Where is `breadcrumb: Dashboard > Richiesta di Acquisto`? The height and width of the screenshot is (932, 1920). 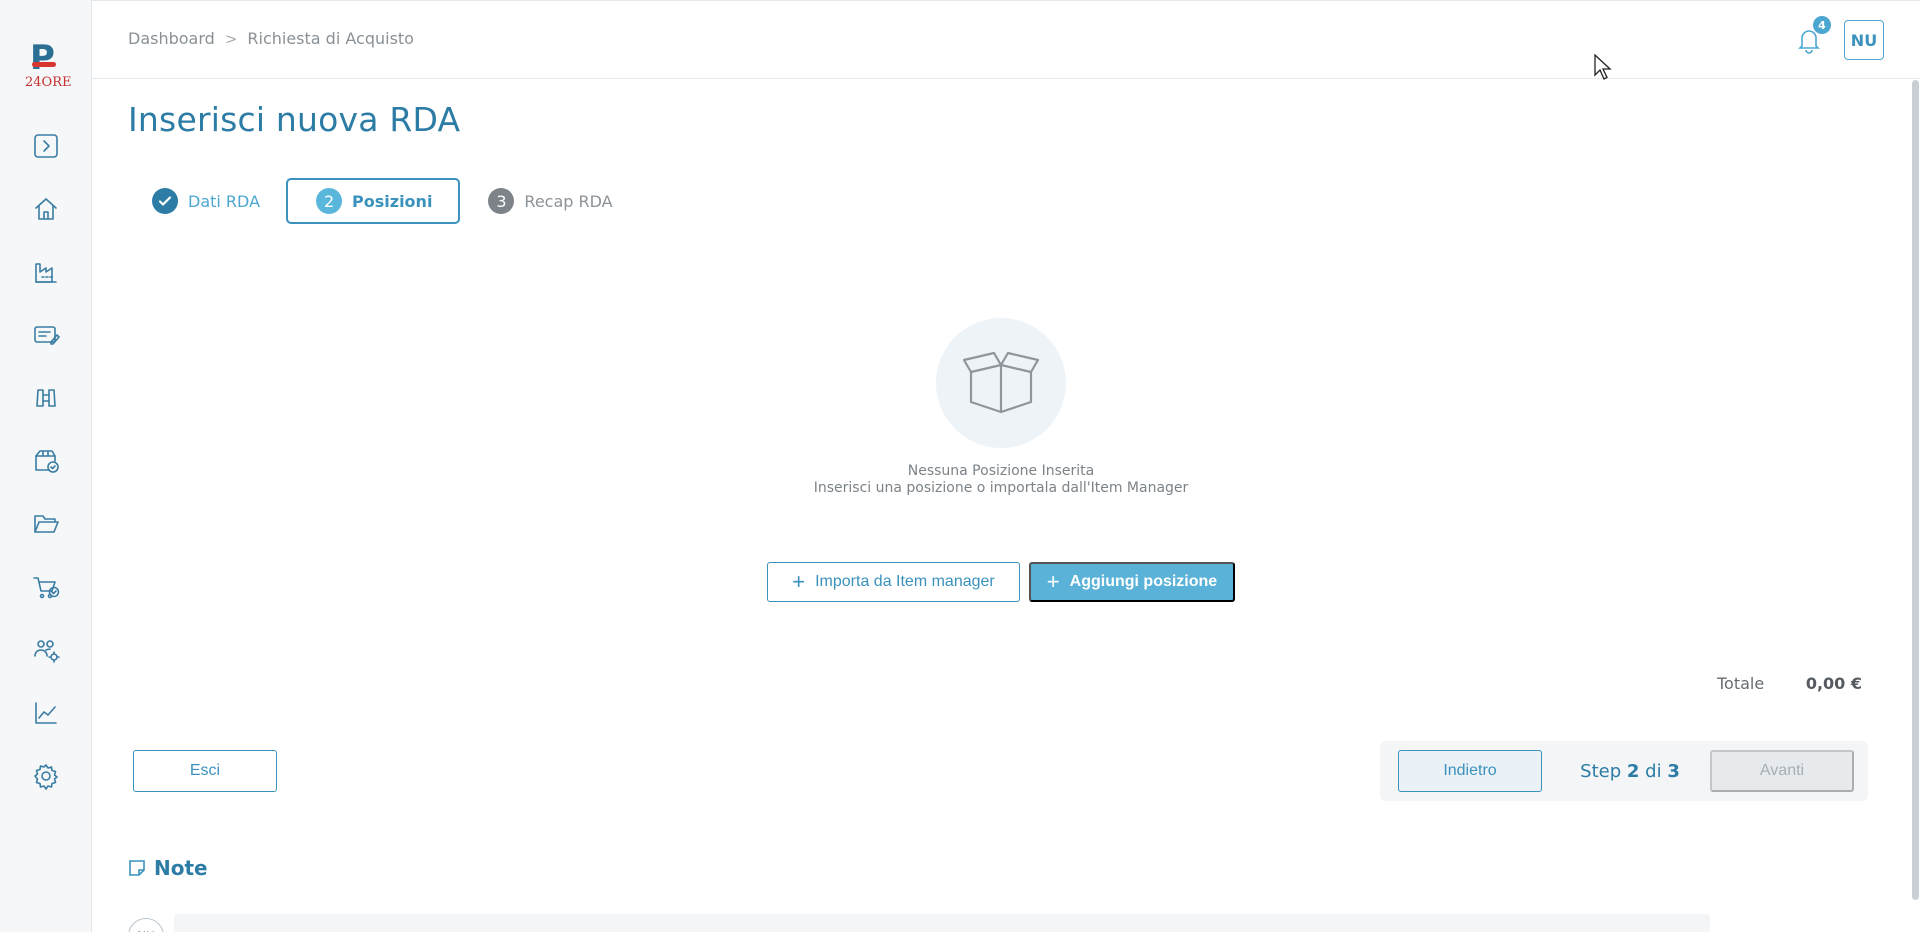
breadcrumb: Dashboard > Richiesta di Acquisto is located at coordinates (271, 38).